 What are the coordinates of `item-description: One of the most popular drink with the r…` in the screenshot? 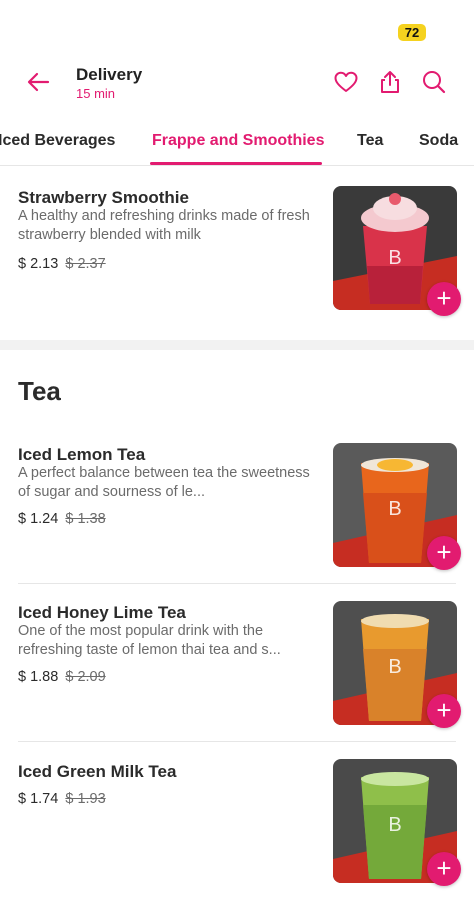 It's located at (149, 640).